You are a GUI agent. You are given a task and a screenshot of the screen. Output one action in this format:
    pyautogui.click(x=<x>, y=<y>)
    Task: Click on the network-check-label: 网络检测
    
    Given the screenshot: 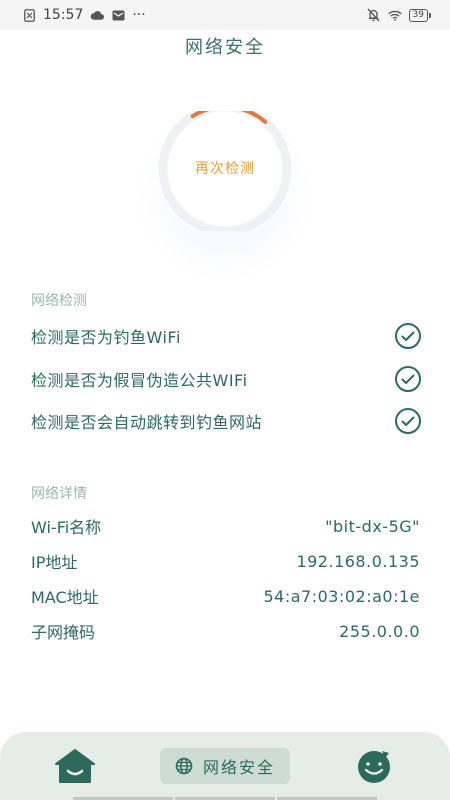 What is the action you would take?
    pyautogui.click(x=59, y=301)
    